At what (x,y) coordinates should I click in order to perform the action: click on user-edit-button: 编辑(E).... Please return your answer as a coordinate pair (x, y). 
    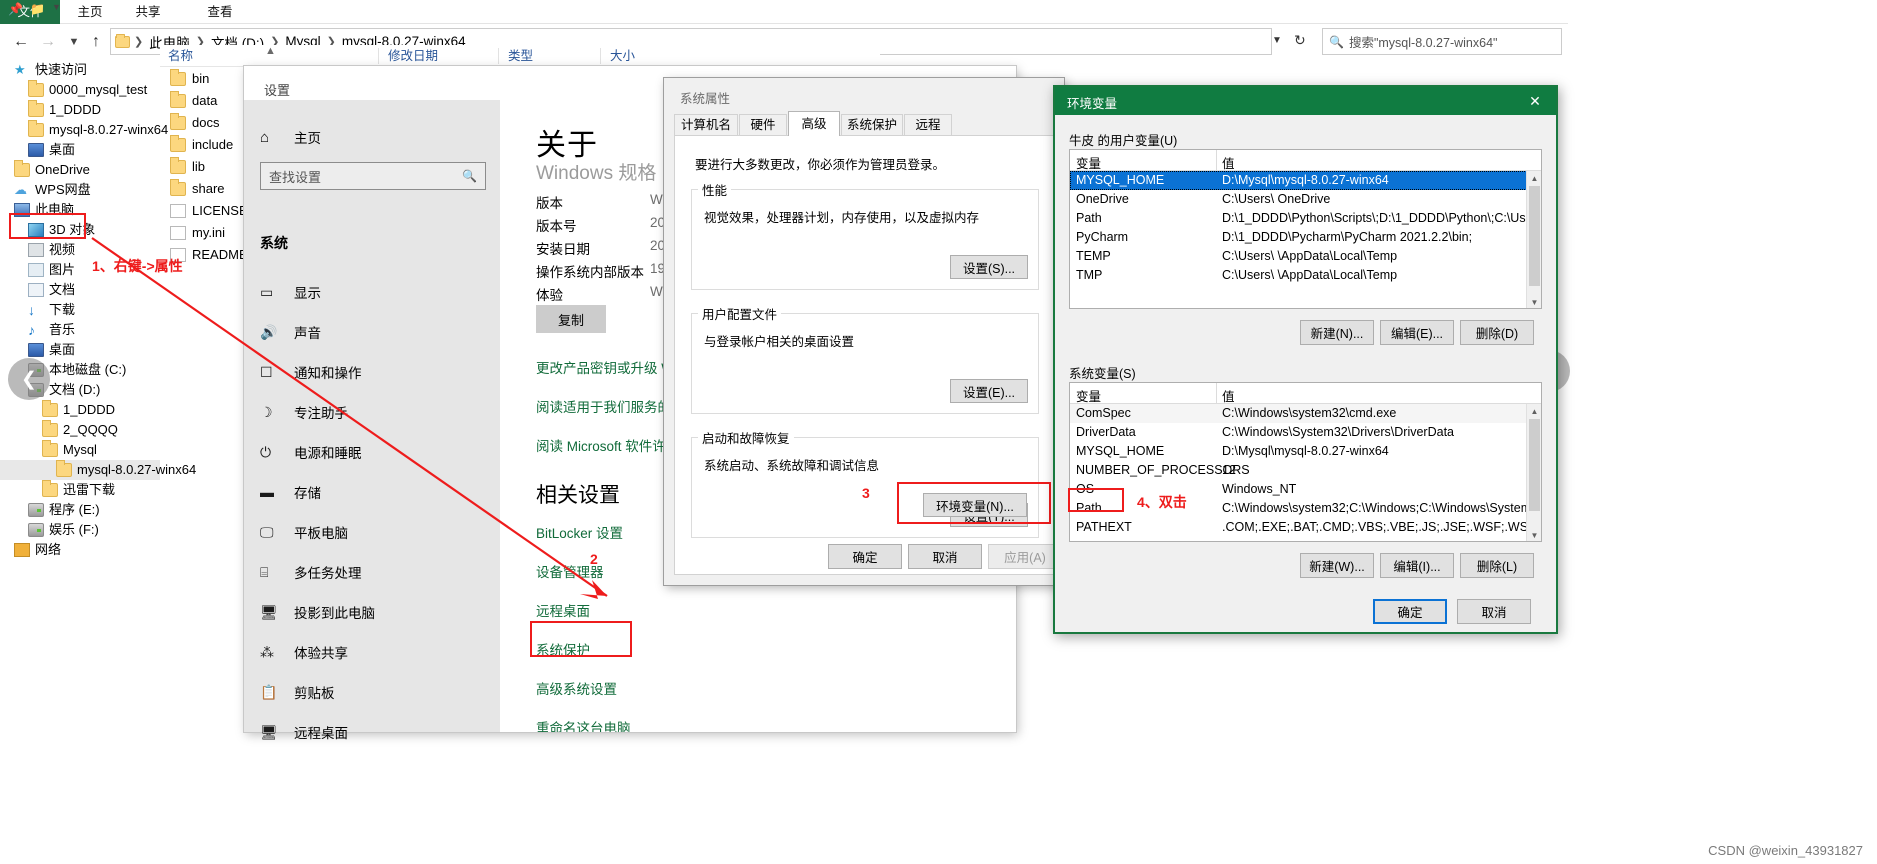
    Looking at the image, I should click on (1417, 332).